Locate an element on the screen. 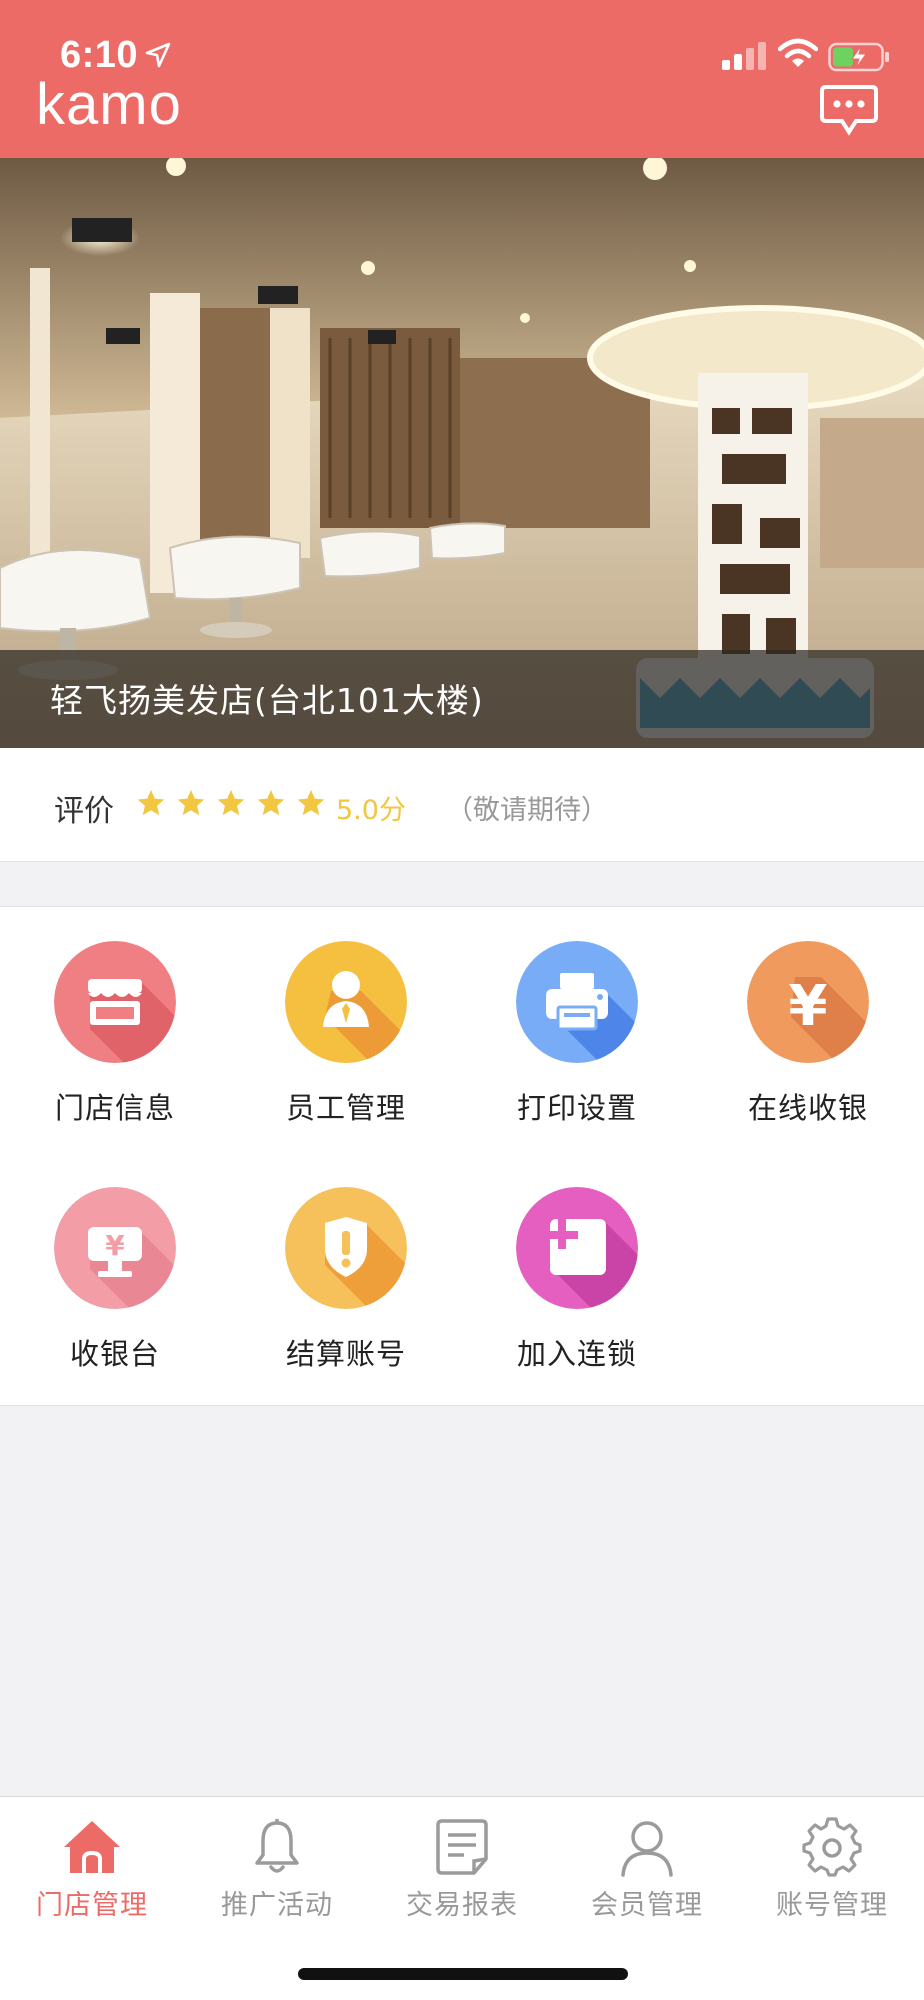 The image size is (924, 2000). home-indicator is located at coordinates (463, 1974).